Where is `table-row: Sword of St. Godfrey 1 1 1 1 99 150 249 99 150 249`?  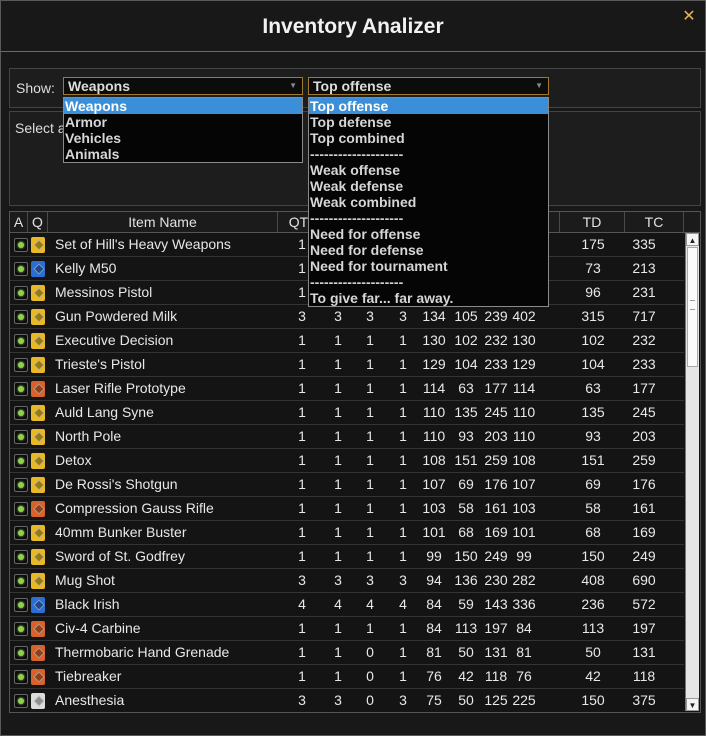
table-row: Sword of St. Godfrey 1 1 1 1 99 150 249 99 150 249 is located at coordinates (347, 557).